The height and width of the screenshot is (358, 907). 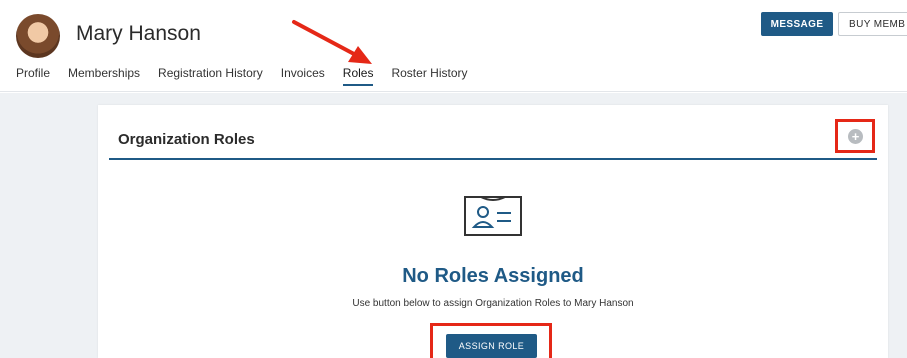 I want to click on tab-memberships: Memberships, so click(x=104, y=74).